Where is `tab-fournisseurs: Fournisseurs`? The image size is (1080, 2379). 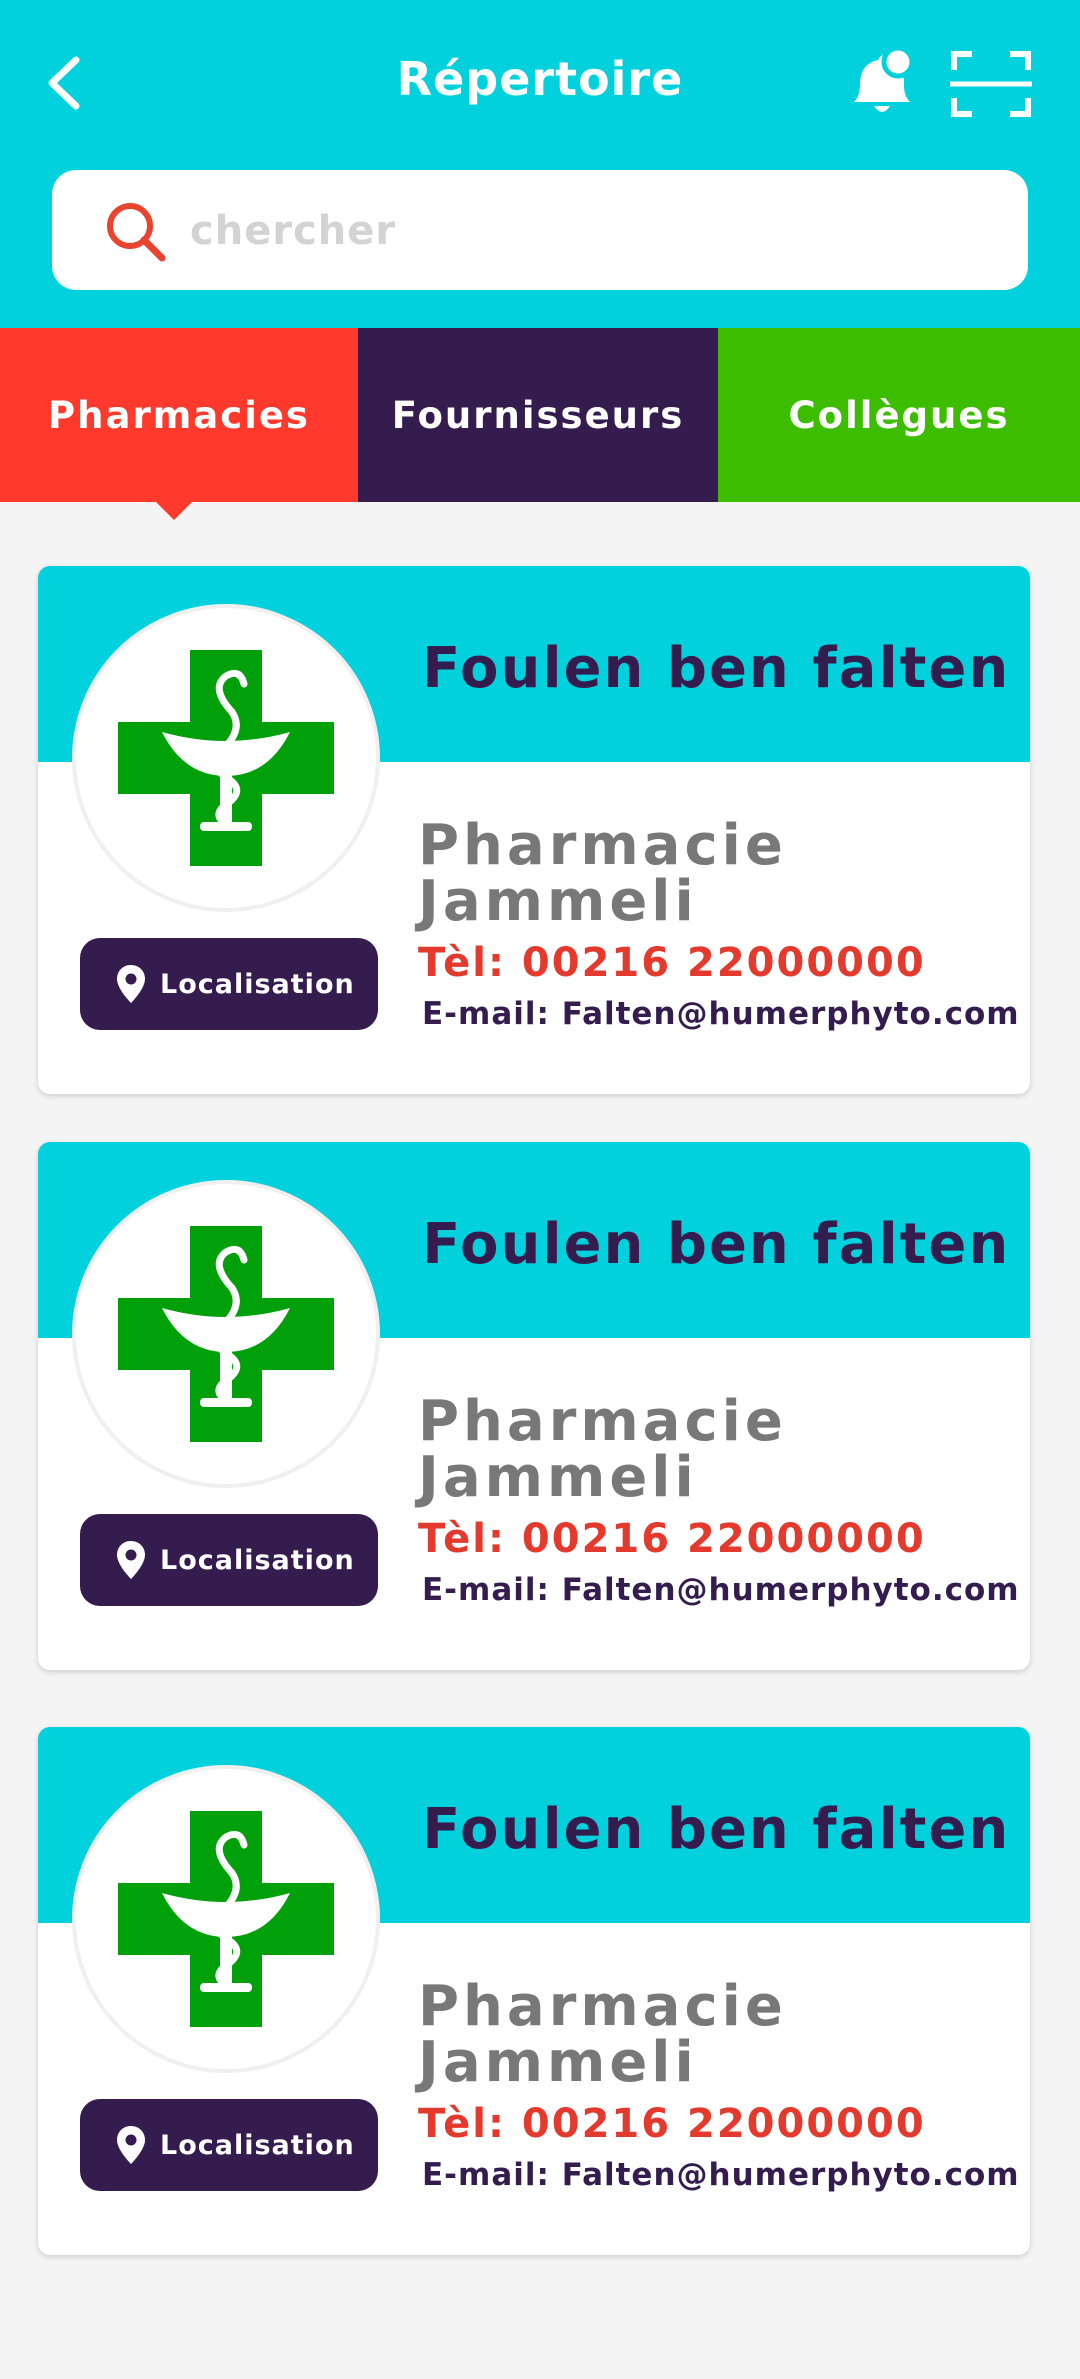
tab-fournisseurs: Fournisseurs is located at coordinates (538, 415).